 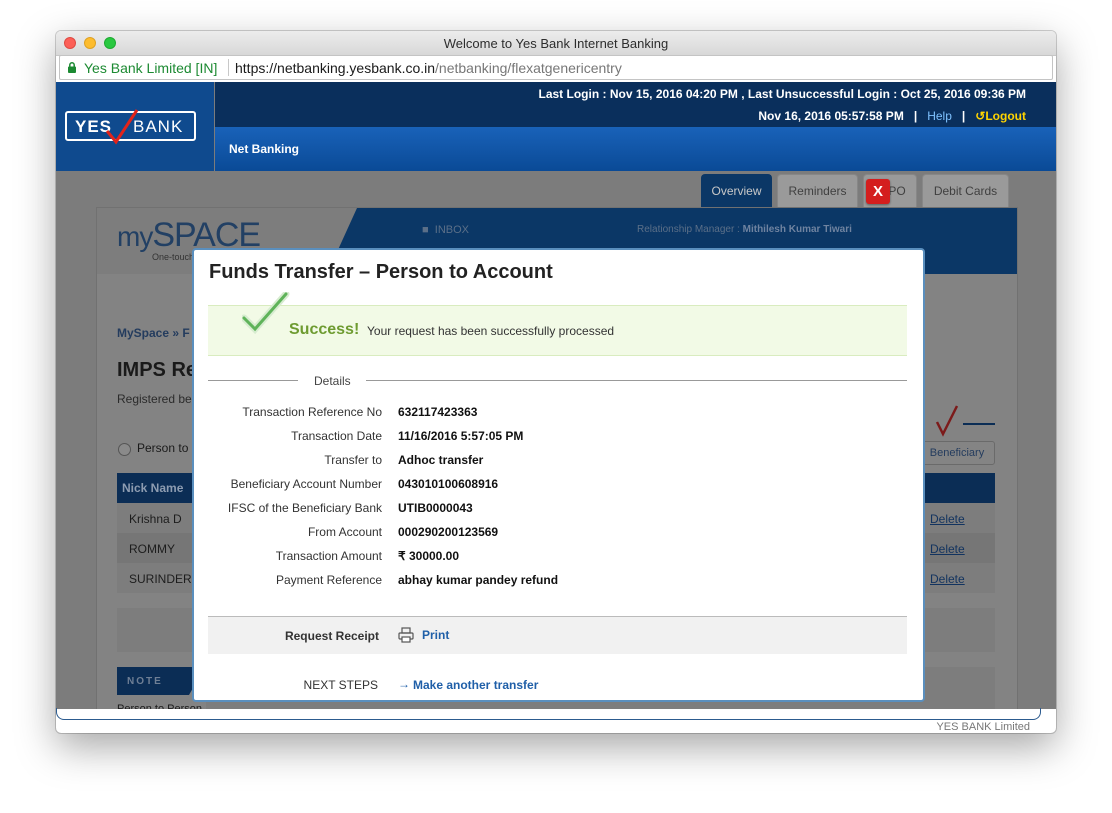 What do you see at coordinates (152, 549) in the screenshot?
I see `row-name: ROMMY` at bounding box center [152, 549].